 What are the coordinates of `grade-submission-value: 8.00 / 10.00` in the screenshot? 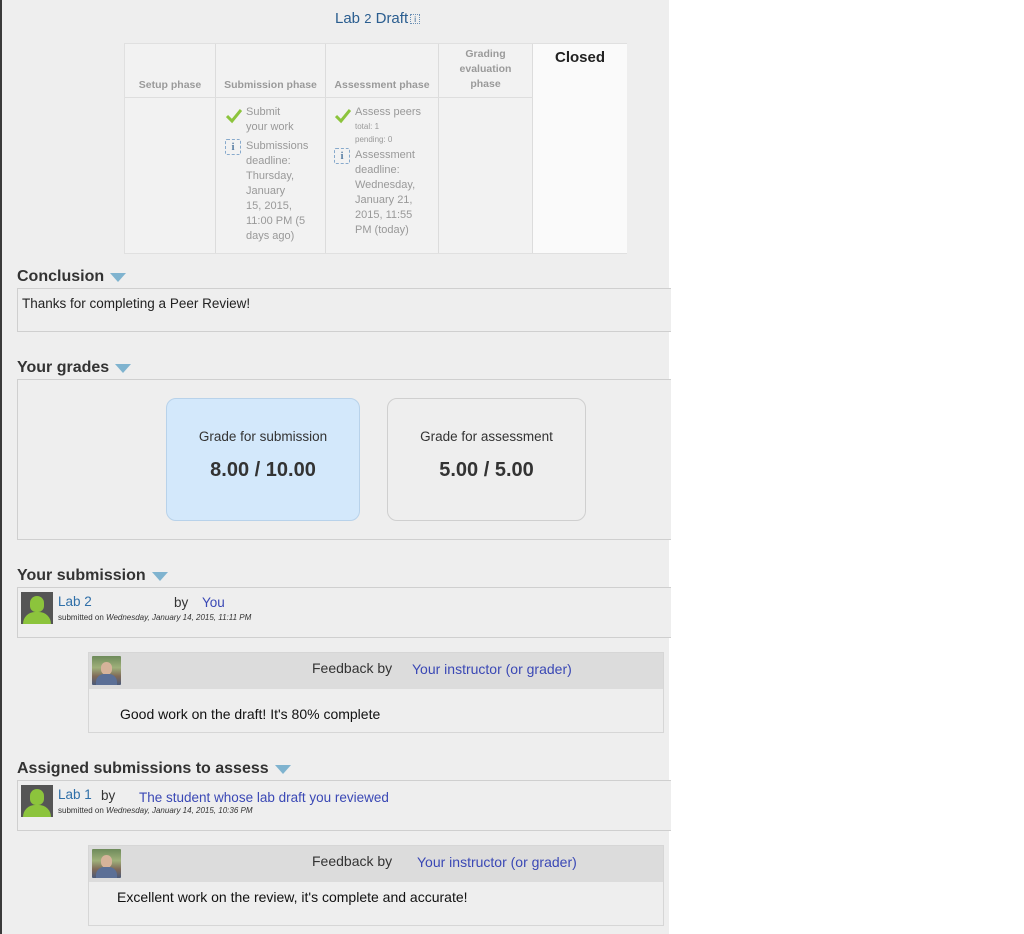 It's located at (263, 470).